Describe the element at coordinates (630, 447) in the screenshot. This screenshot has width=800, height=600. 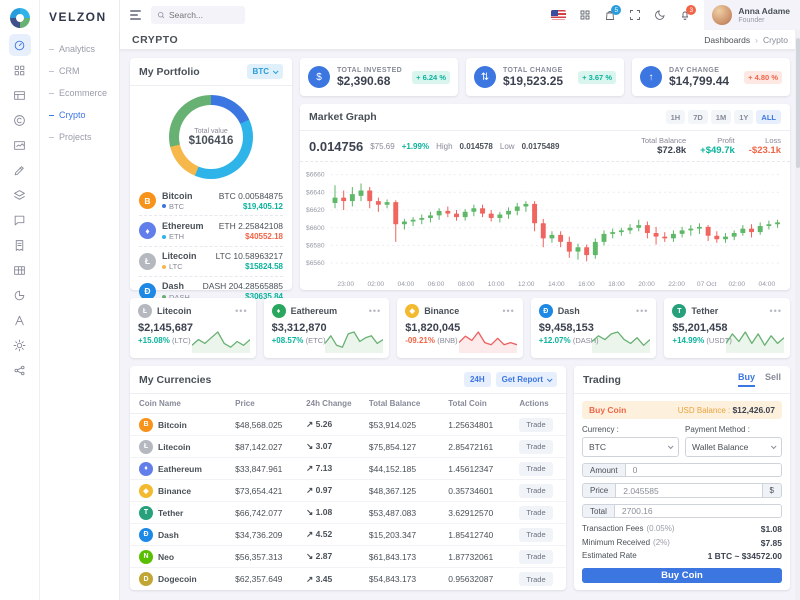
I see `currency-select: BTC` at that location.